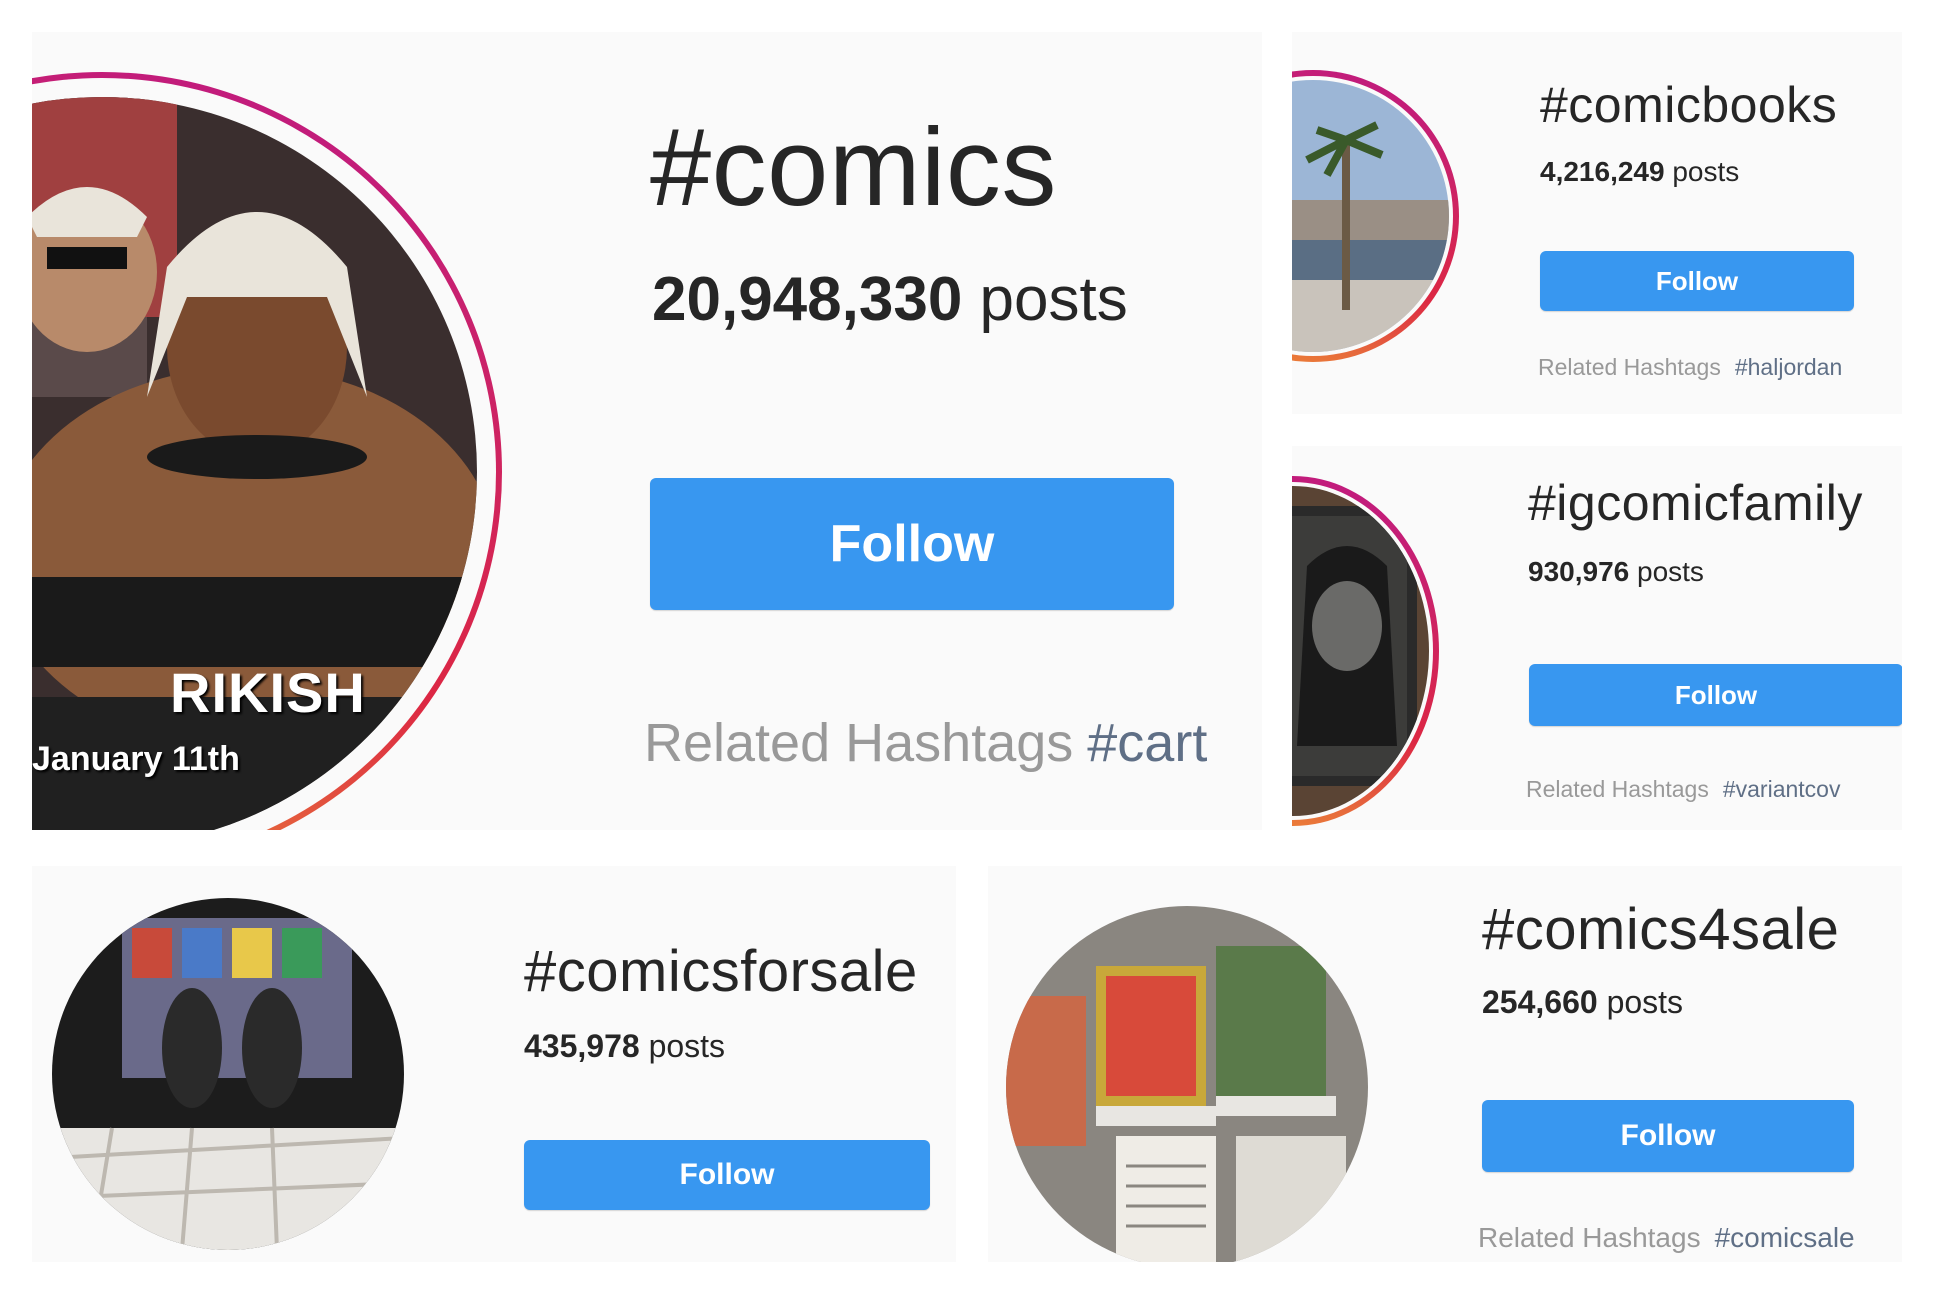 The height and width of the screenshot is (1290, 1935). I want to click on related-hashtag-link: #cart, so click(1147, 743).